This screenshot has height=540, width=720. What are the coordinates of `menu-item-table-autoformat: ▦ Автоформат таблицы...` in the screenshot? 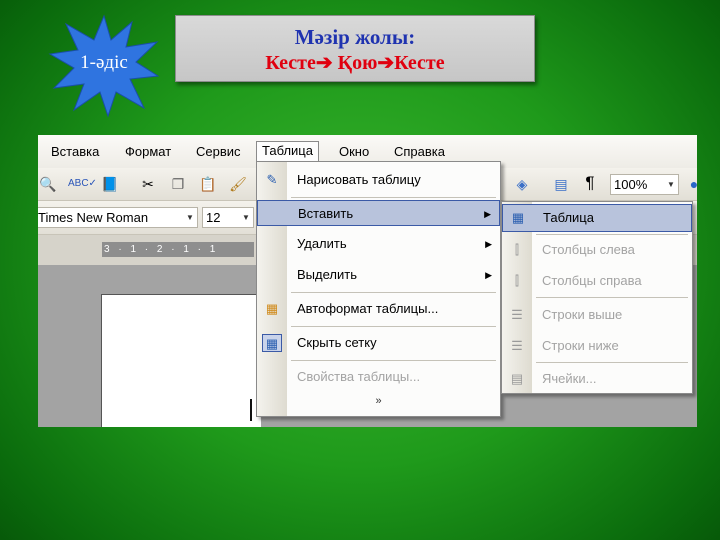 It's located at (378, 309).